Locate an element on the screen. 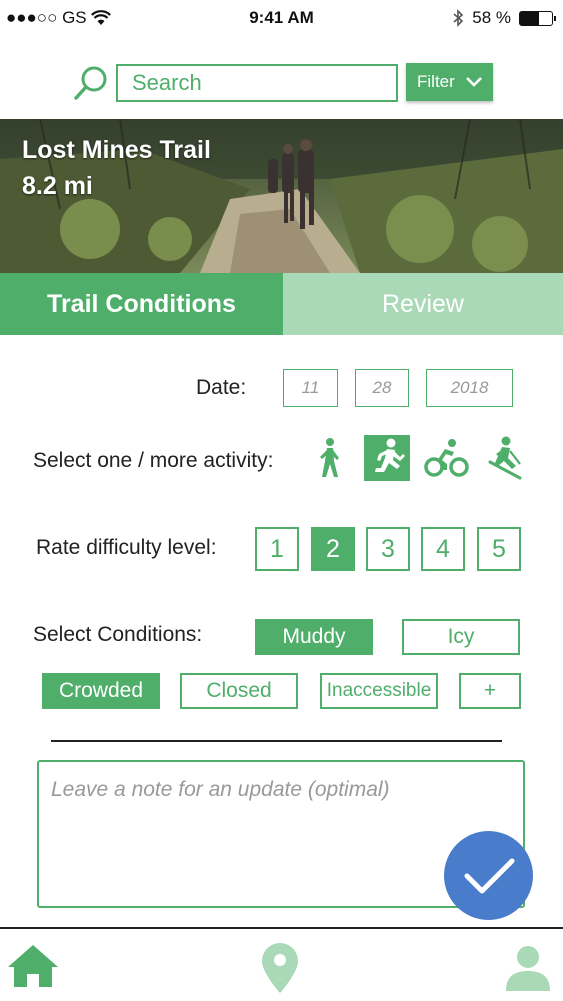  home-icon is located at coordinates (33, 966).